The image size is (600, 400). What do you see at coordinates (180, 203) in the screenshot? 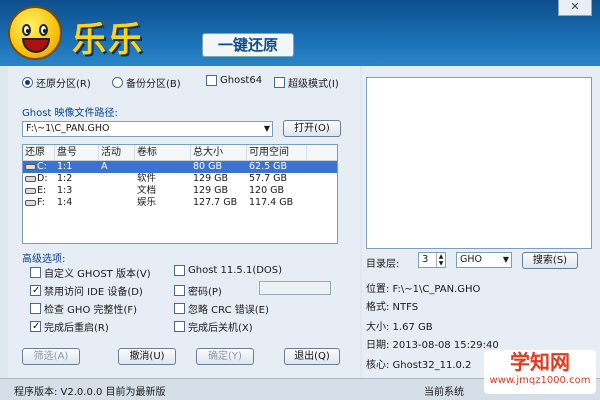
I see `table-row: F: 1:4 娱乐 127.7 GB 117.4 GB` at bounding box center [180, 203].